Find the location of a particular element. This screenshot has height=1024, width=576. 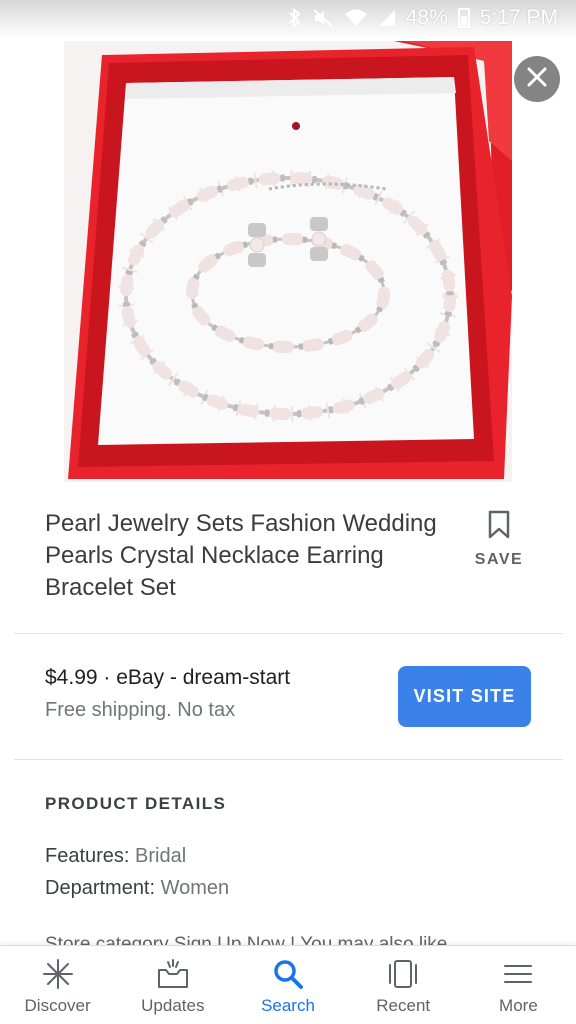

asterisk-icon is located at coordinates (58, 974).